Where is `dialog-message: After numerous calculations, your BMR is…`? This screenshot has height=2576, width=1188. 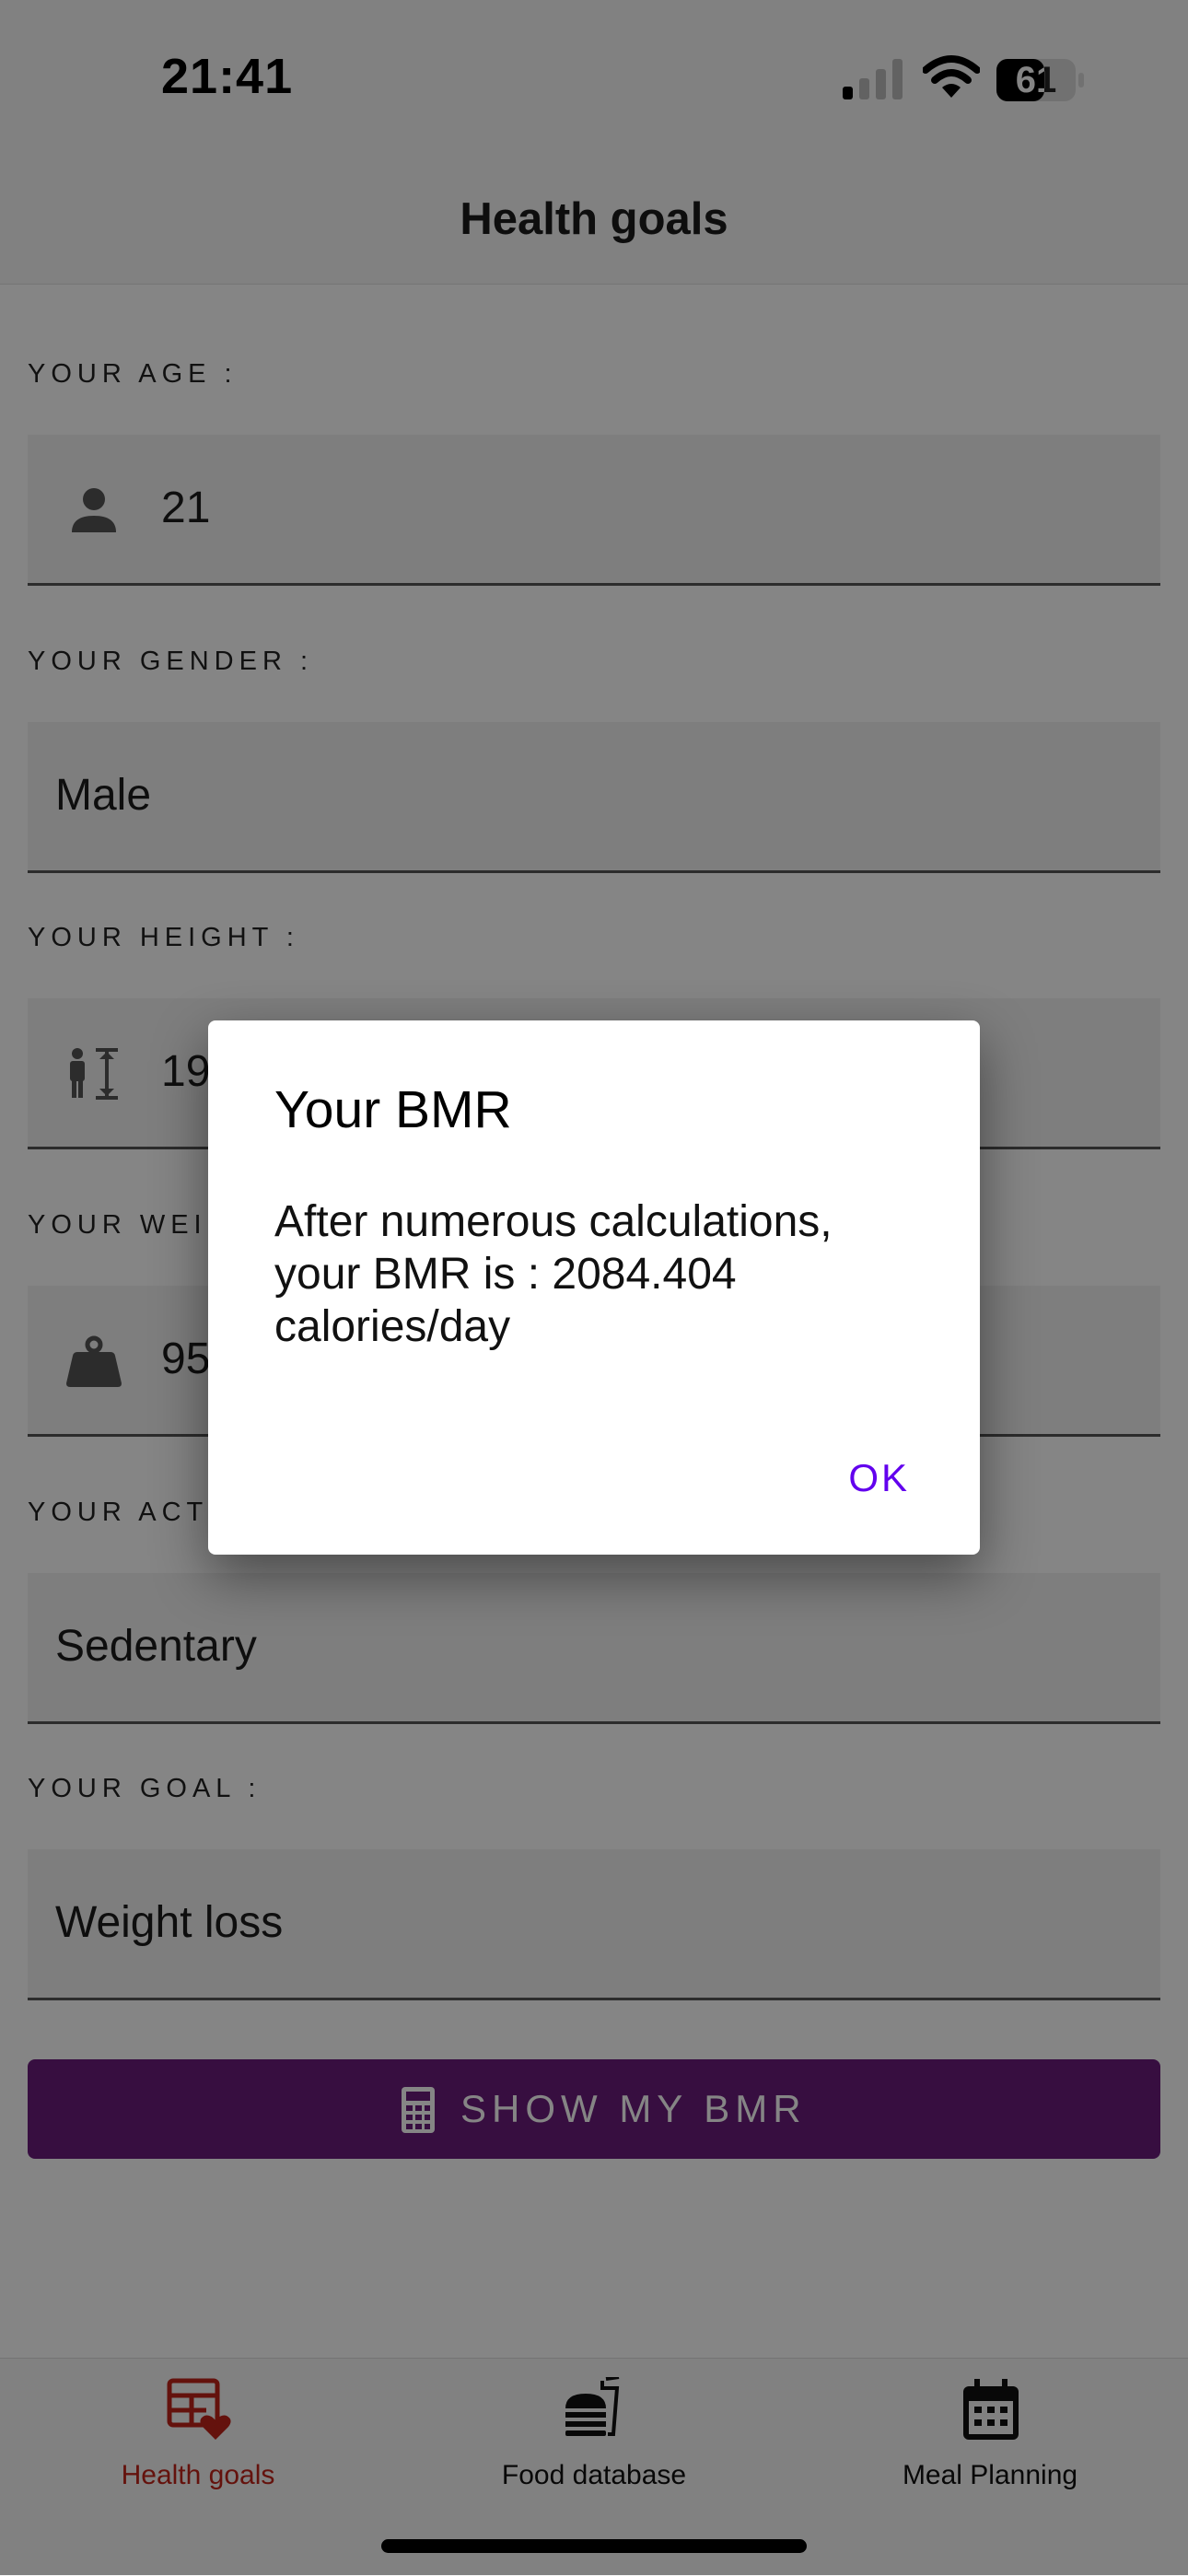 dialog-message: After numerous calculations, your BMR is… is located at coordinates (553, 1274).